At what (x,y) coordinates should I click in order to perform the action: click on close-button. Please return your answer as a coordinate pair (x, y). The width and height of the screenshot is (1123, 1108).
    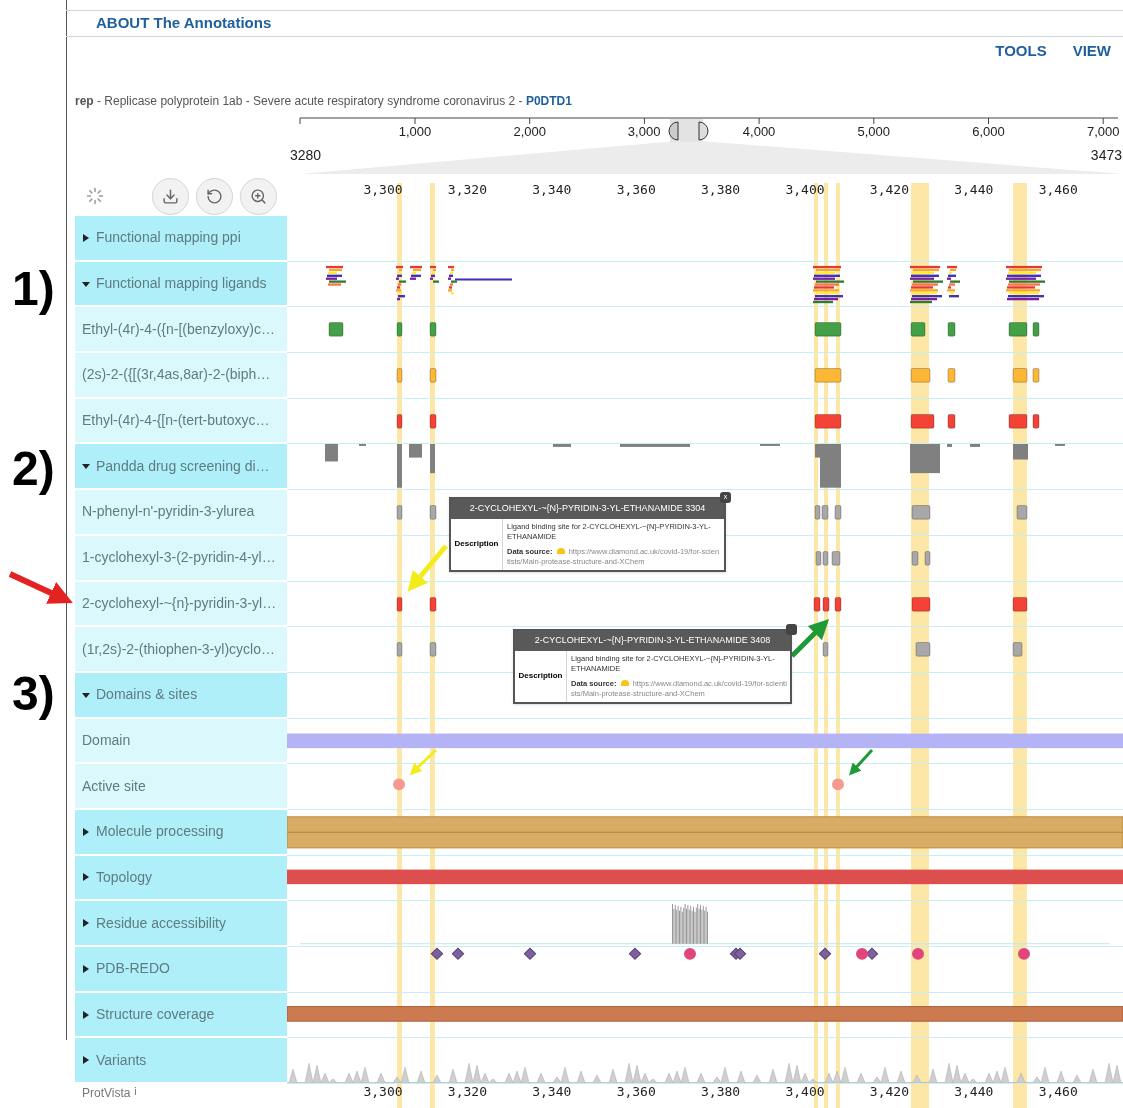
    Looking at the image, I should click on (791, 629).